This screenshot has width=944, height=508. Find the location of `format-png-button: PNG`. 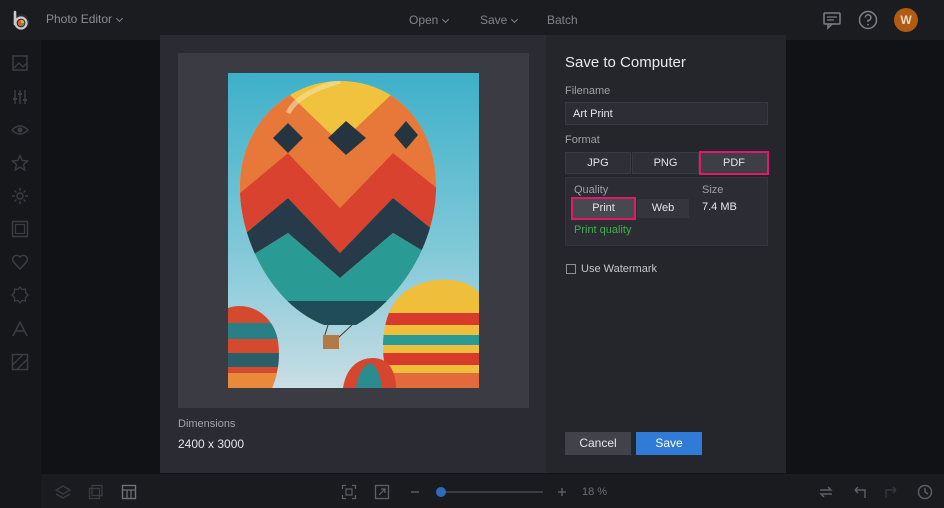

format-png-button: PNG is located at coordinates (665, 163).